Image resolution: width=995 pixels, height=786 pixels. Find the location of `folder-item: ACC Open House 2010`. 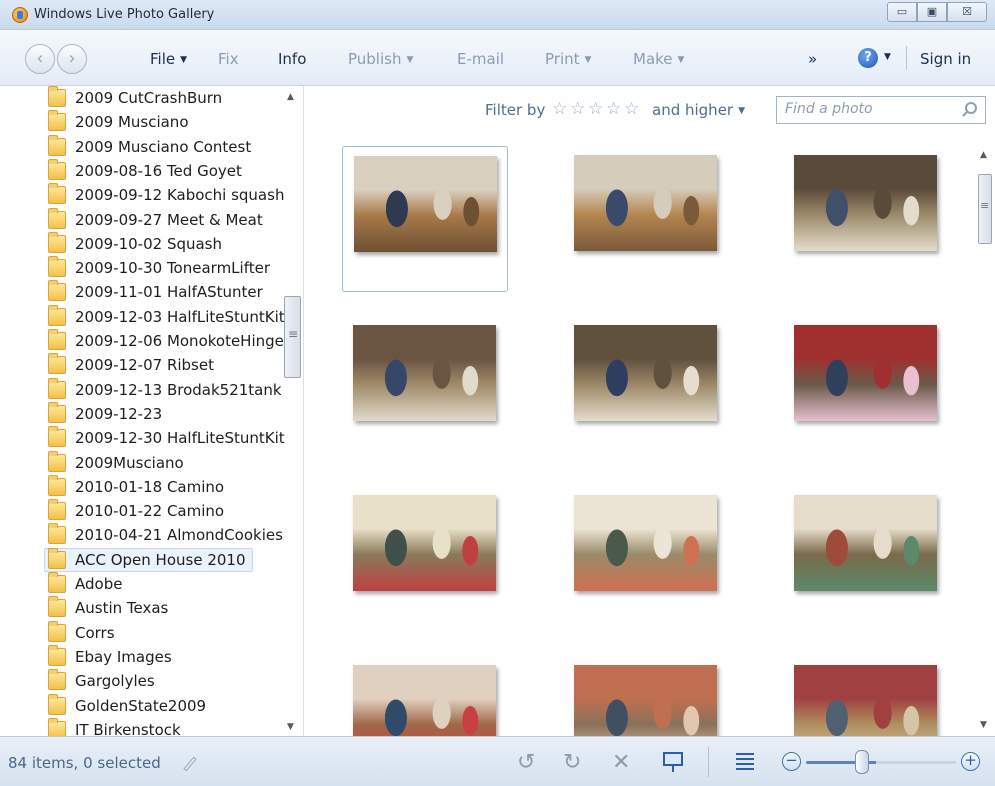

folder-item: ACC Open House 2010 is located at coordinates (148, 559).